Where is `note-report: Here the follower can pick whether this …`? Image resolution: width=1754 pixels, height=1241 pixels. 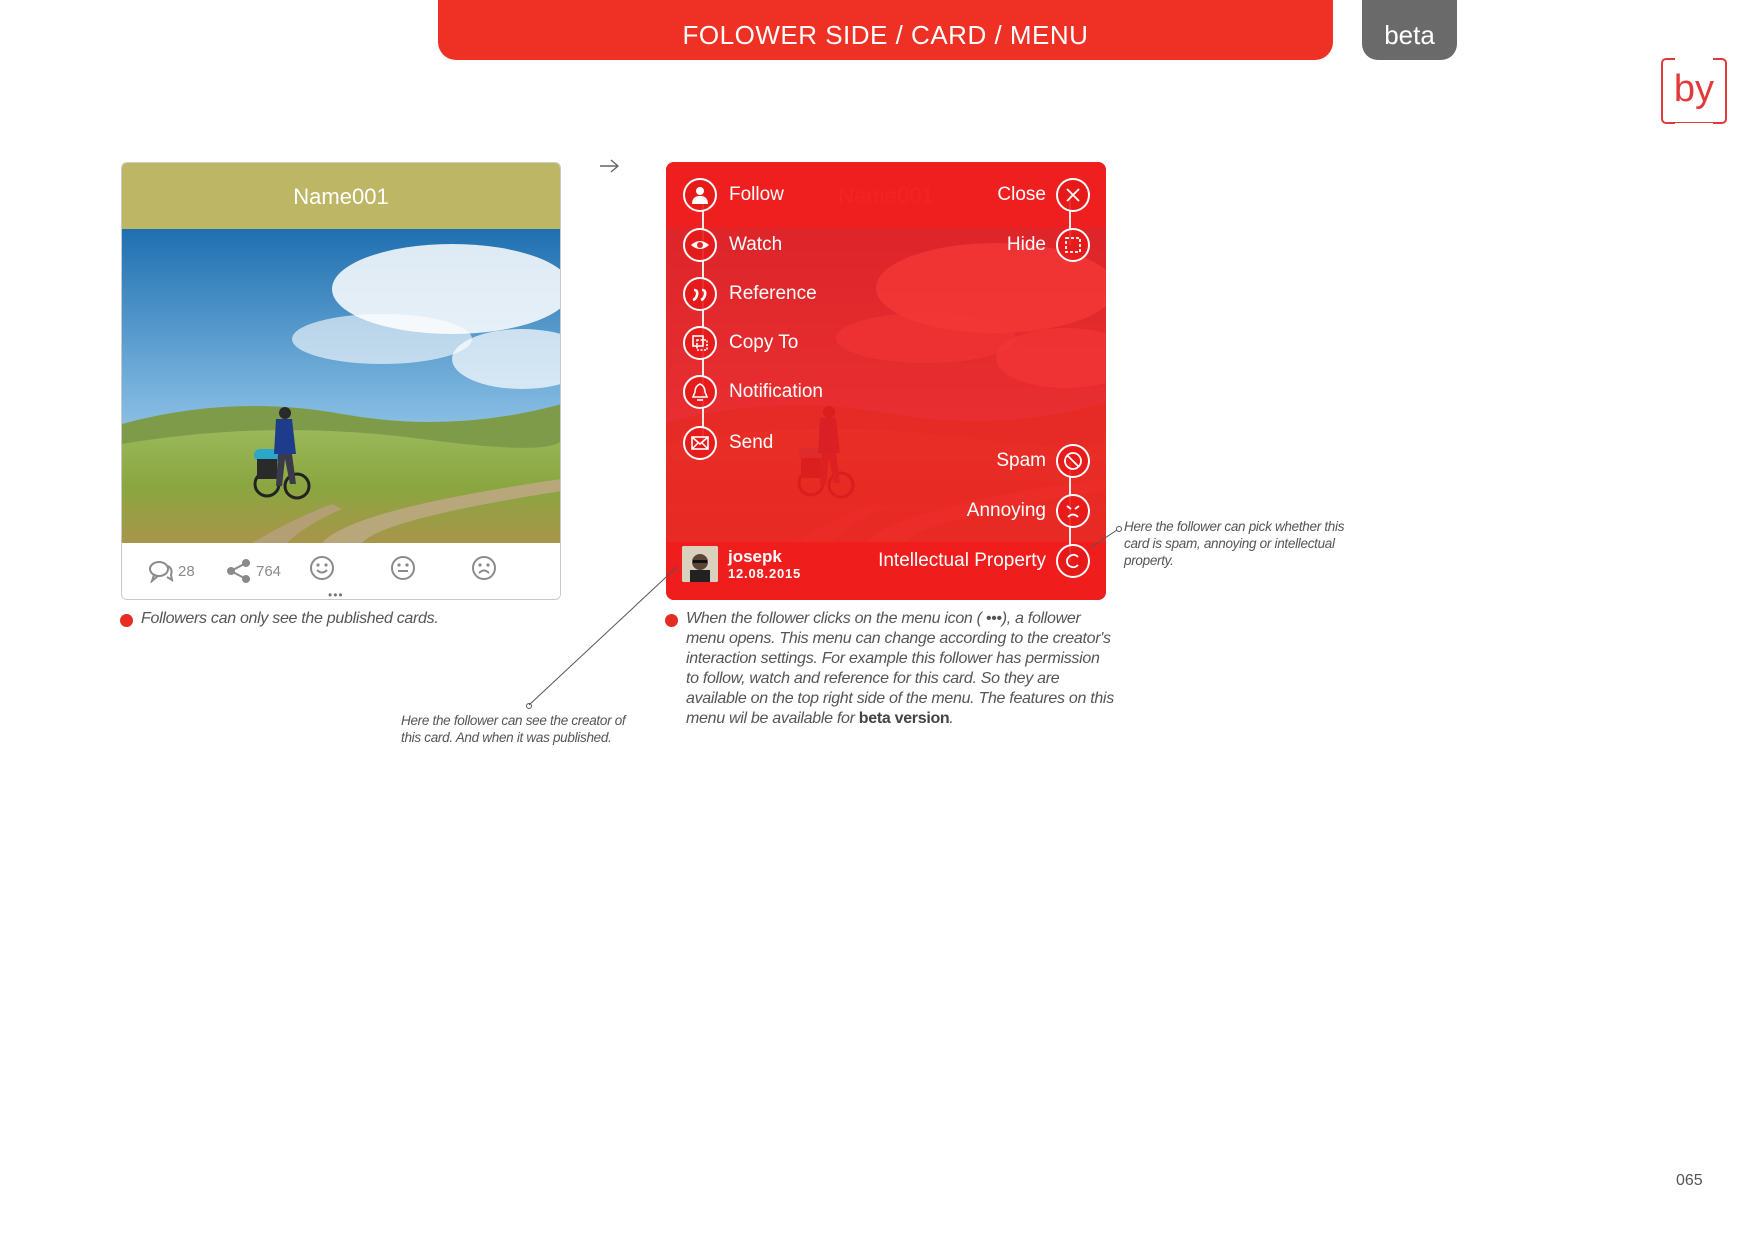 note-report: Here the follower can pick whether this … is located at coordinates (1234, 543).